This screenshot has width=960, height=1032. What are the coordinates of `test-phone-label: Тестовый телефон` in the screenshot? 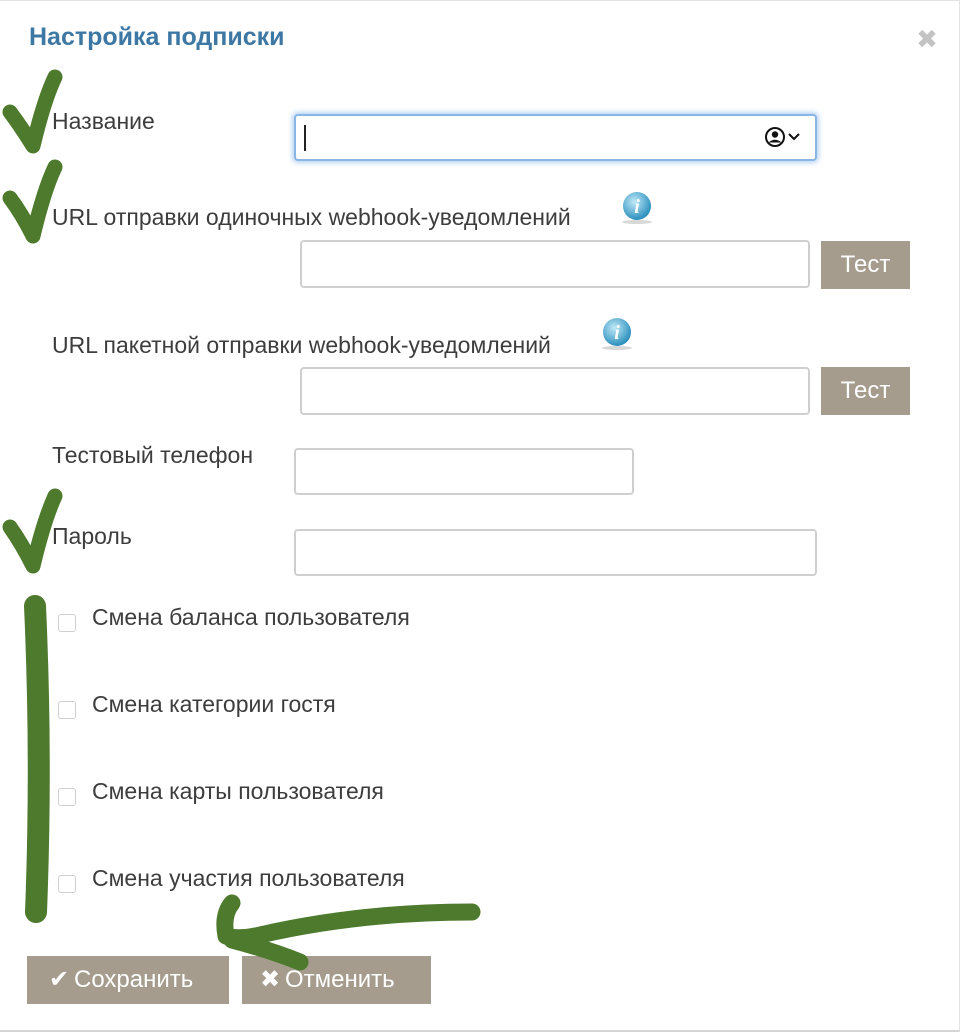 It's located at (153, 455).